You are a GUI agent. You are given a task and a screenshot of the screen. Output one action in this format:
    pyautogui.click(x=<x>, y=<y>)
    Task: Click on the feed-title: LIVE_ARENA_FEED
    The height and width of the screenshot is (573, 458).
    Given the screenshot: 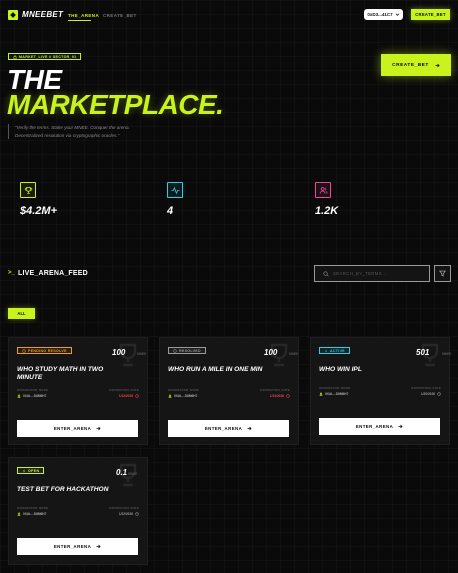 What is the action you would take?
    pyautogui.click(x=53, y=273)
    